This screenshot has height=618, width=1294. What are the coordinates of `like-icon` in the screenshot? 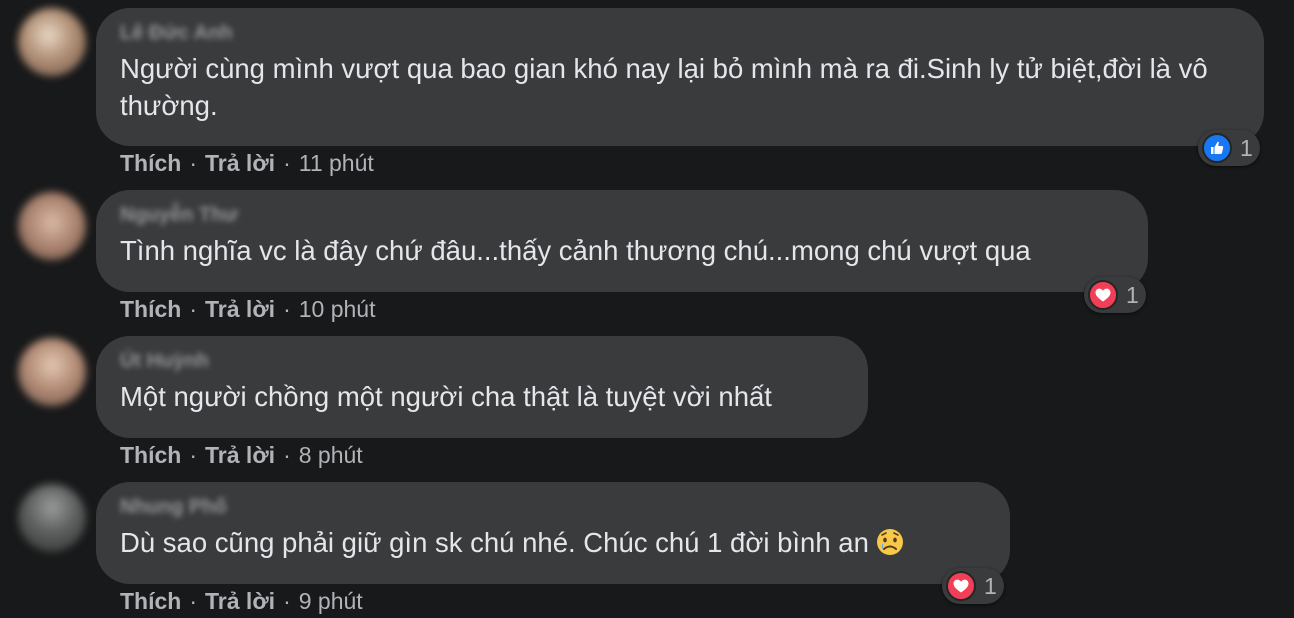 It's located at (1217, 148).